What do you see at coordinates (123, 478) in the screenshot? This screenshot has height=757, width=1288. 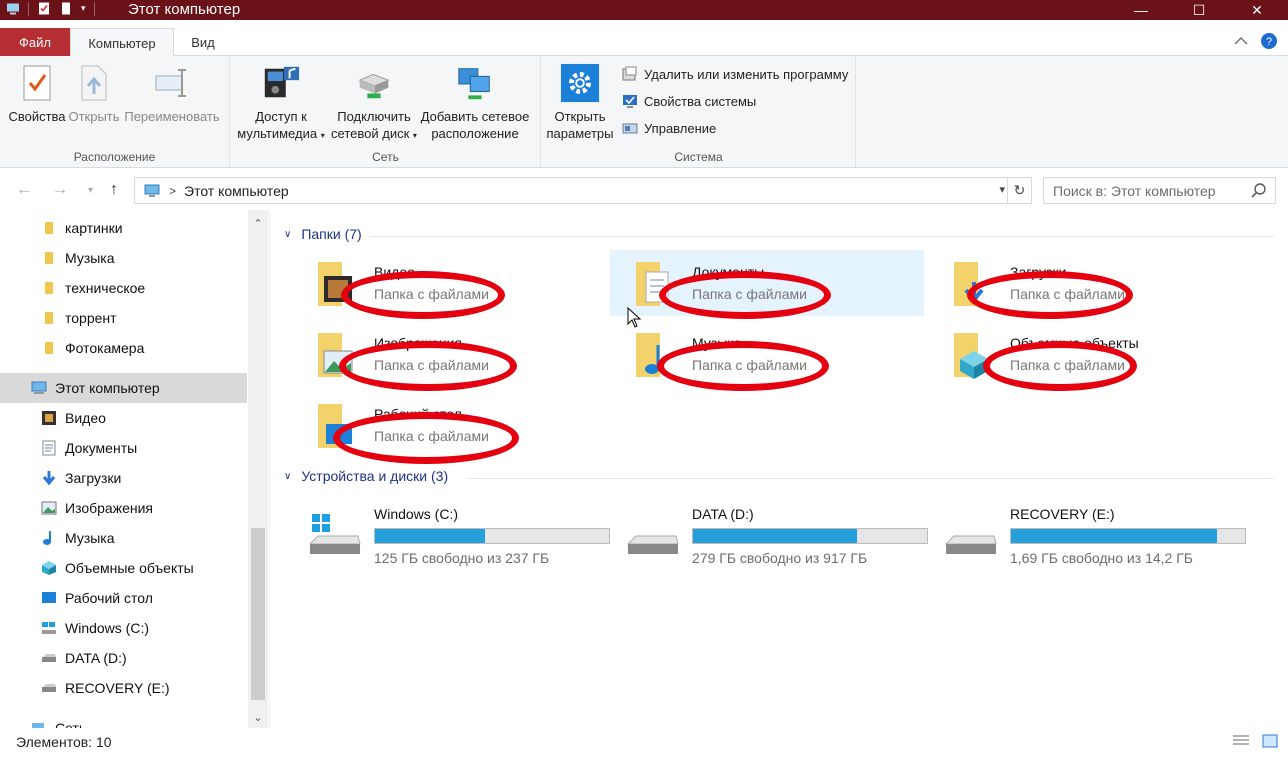 I see `sidebar-item-downloads: Загрузки` at bounding box center [123, 478].